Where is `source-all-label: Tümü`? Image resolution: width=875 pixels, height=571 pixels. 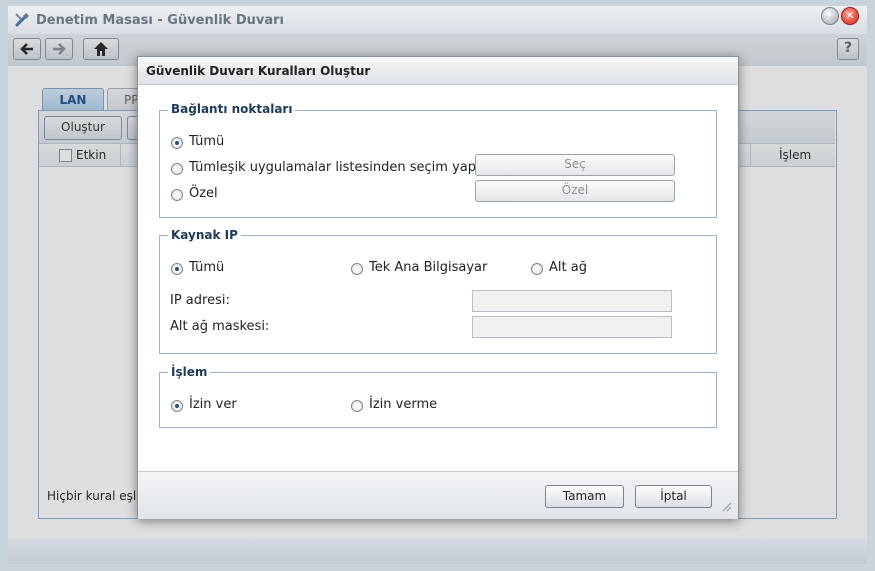
source-all-label: Tümü is located at coordinates (207, 267).